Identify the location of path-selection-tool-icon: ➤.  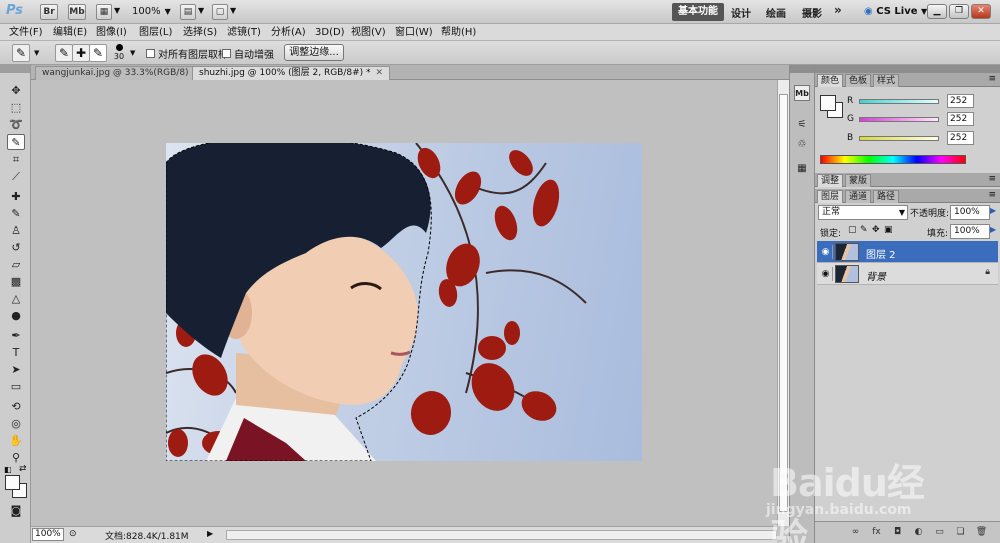
(16, 370).